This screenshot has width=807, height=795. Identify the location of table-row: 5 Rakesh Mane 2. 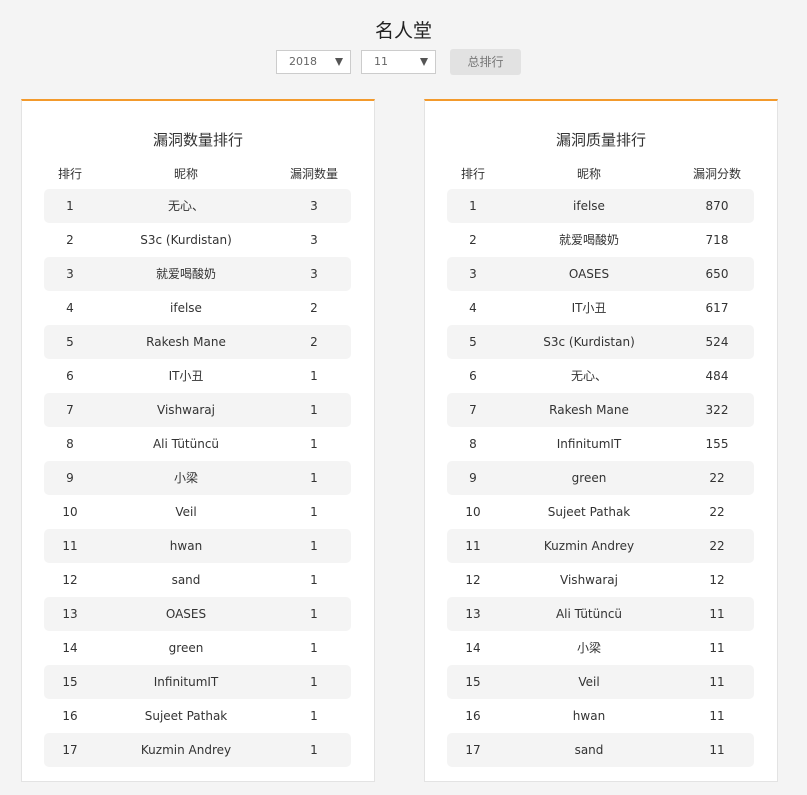
(197, 342).